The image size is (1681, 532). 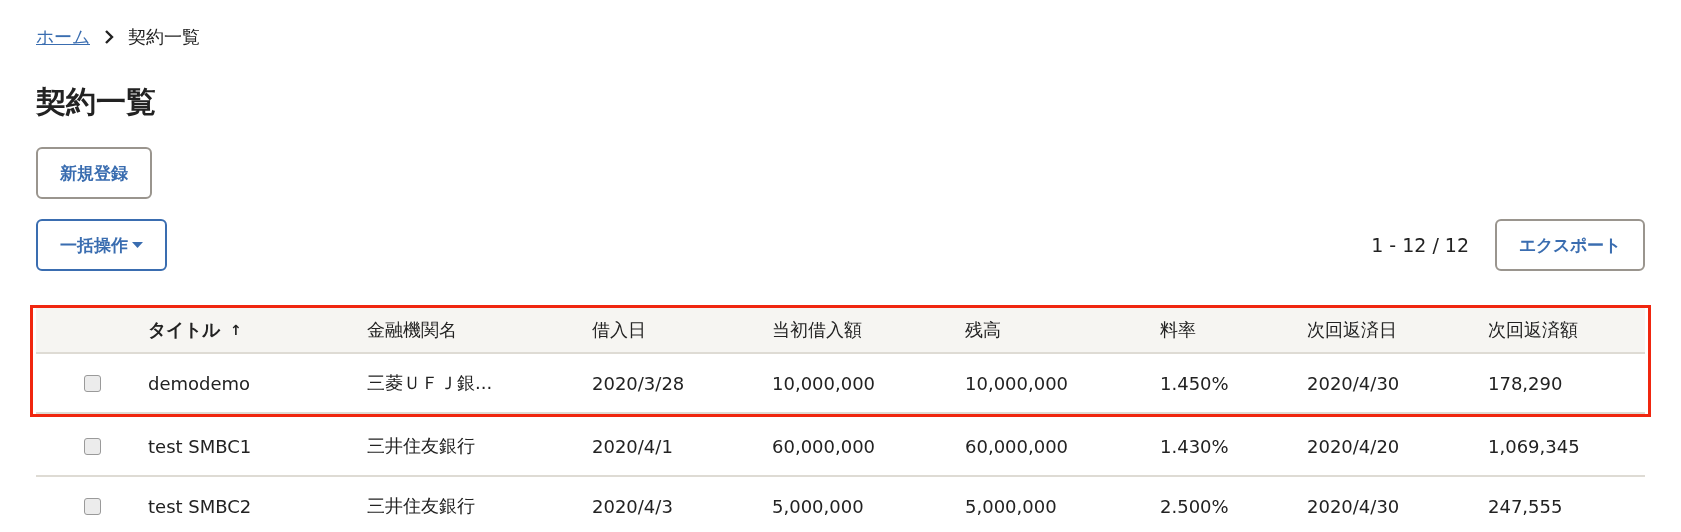 What do you see at coordinates (412, 330) in the screenshot?
I see `column-header: 金融機関名` at bounding box center [412, 330].